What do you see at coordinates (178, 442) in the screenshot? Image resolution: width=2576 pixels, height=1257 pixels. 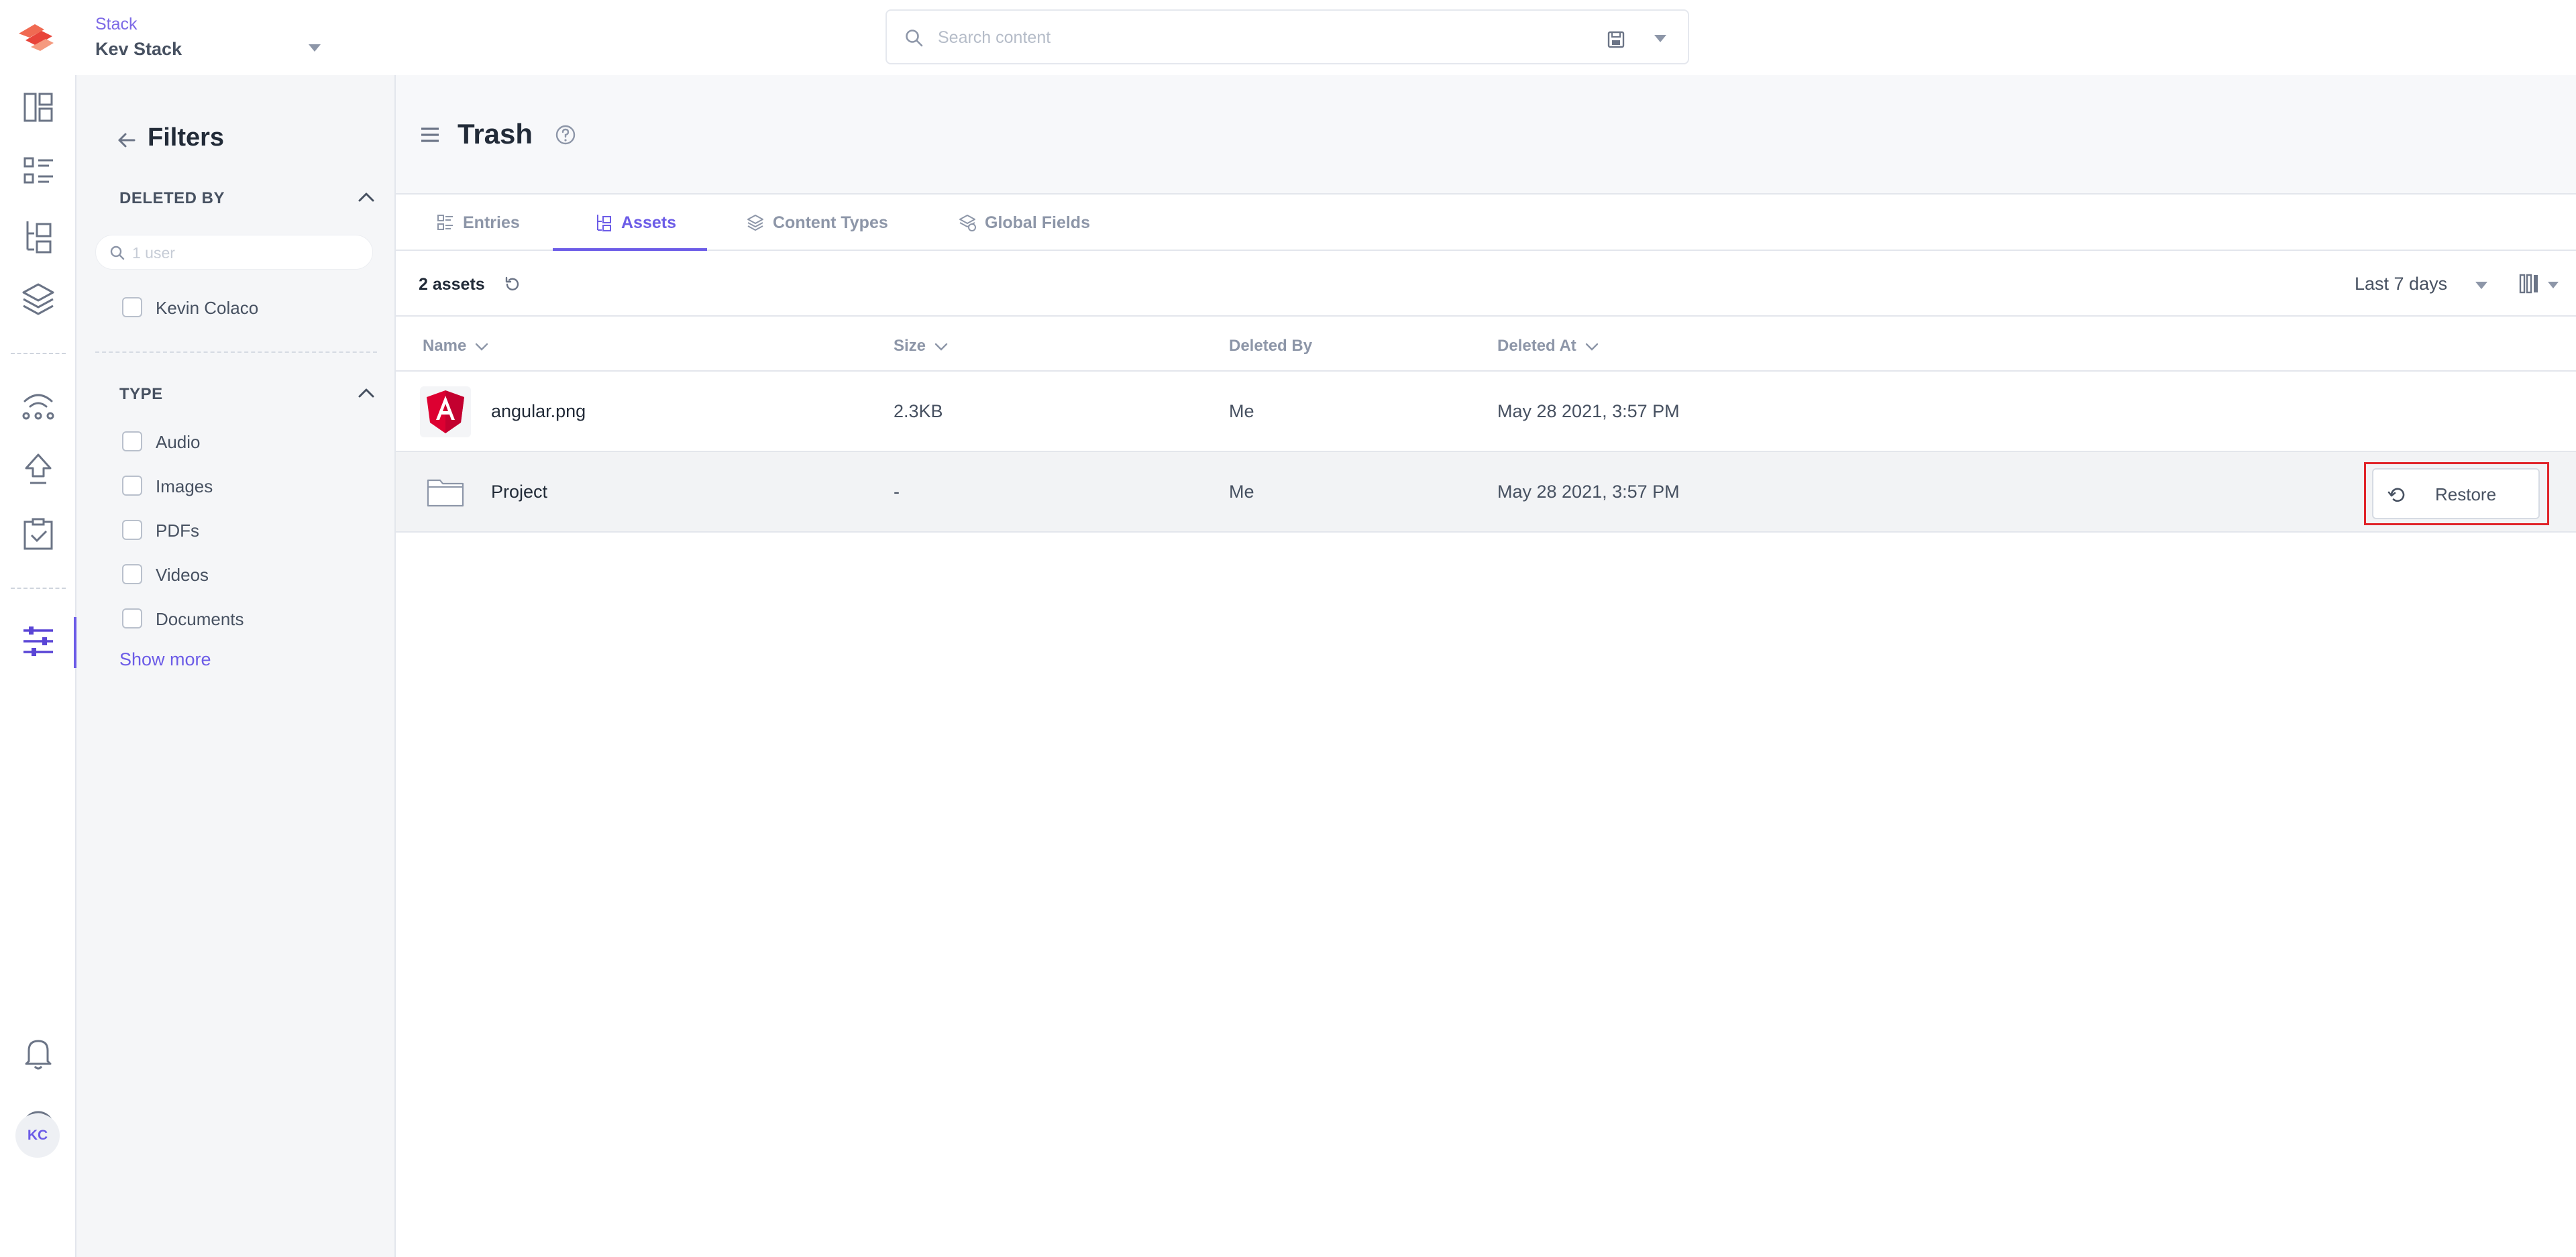 I see `type-label: Audio` at bounding box center [178, 442].